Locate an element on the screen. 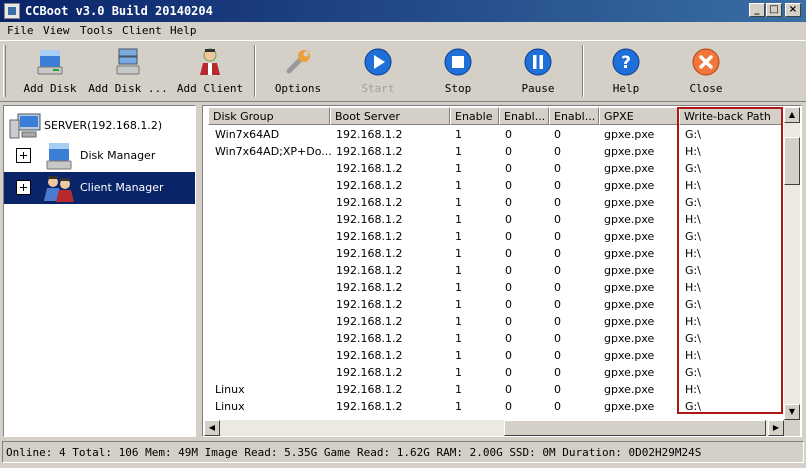 This screenshot has width=806, height=468. table-row: Win7x64AD 192.168.1.2 1 0 0 gpxe.pxe G:\ is located at coordinates (493, 134).